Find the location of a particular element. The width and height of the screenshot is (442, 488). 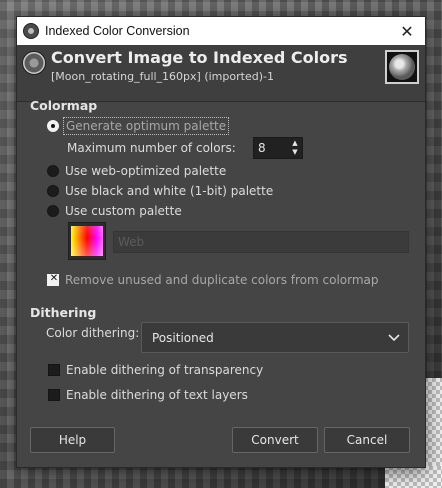

chevron-down-icon is located at coordinates (394, 338).